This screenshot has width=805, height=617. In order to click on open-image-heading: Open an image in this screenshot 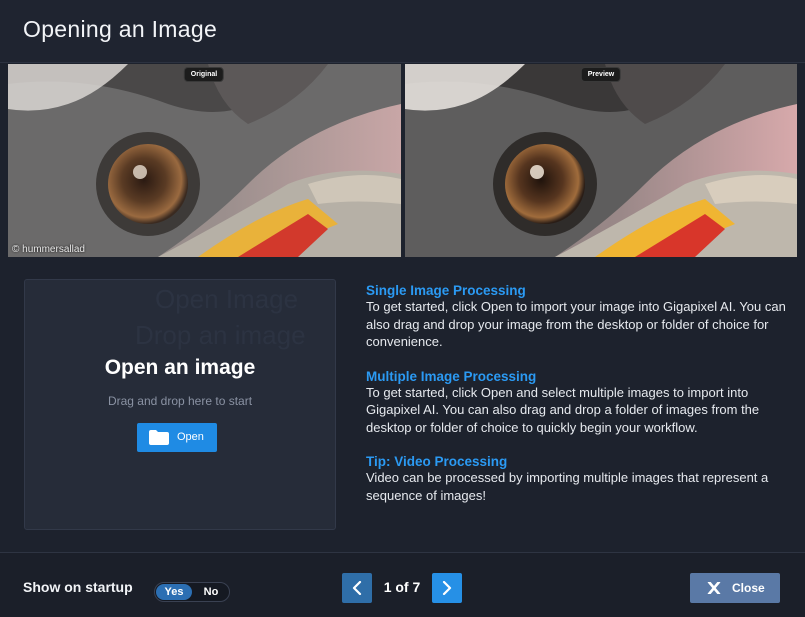, I will do `click(180, 367)`.